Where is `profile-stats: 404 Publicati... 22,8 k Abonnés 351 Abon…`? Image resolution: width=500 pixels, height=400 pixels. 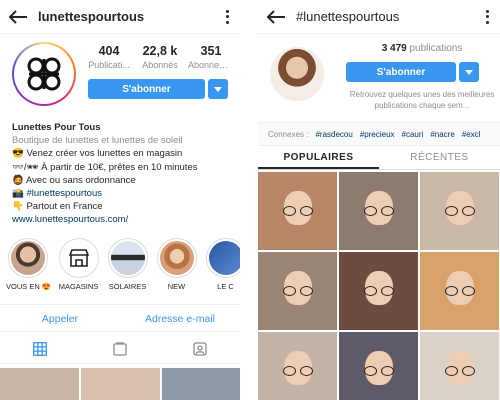
profile-stats: 404 Publicati... 22,8 k Abonnés 351 Abon… is located at coordinates (160, 57).